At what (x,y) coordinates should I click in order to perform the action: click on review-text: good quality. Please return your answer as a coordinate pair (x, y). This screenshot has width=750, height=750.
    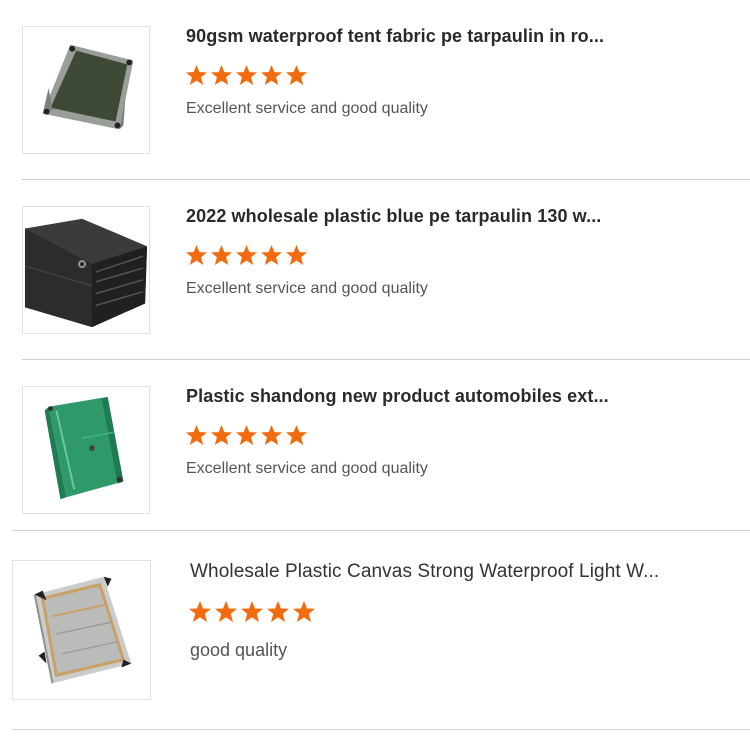
    Looking at the image, I should click on (239, 650).